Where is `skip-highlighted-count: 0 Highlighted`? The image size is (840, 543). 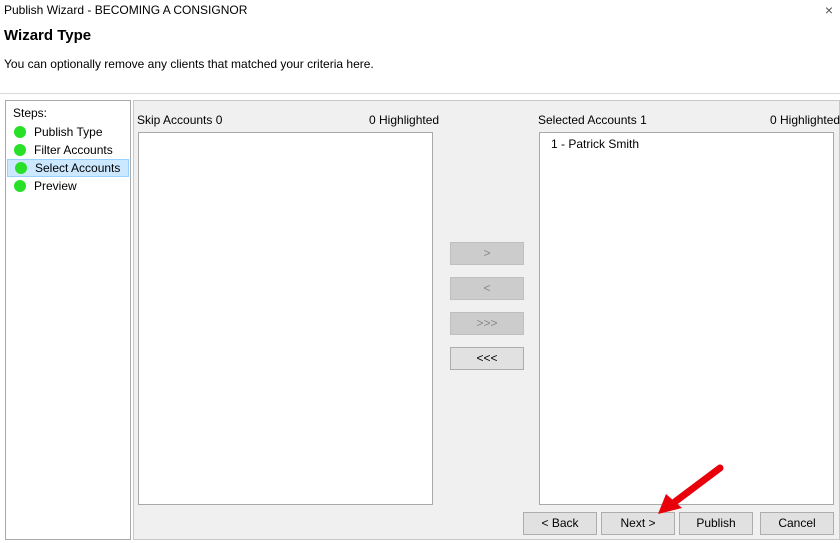
skip-highlighted-count: 0 Highlighted is located at coordinates (404, 120).